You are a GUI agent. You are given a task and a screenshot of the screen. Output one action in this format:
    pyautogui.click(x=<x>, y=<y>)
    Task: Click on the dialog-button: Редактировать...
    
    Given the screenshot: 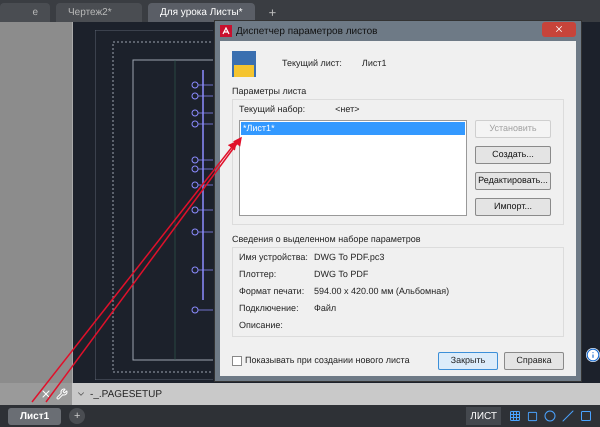 What is the action you would take?
    pyautogui.click(x=513, y=181)
    